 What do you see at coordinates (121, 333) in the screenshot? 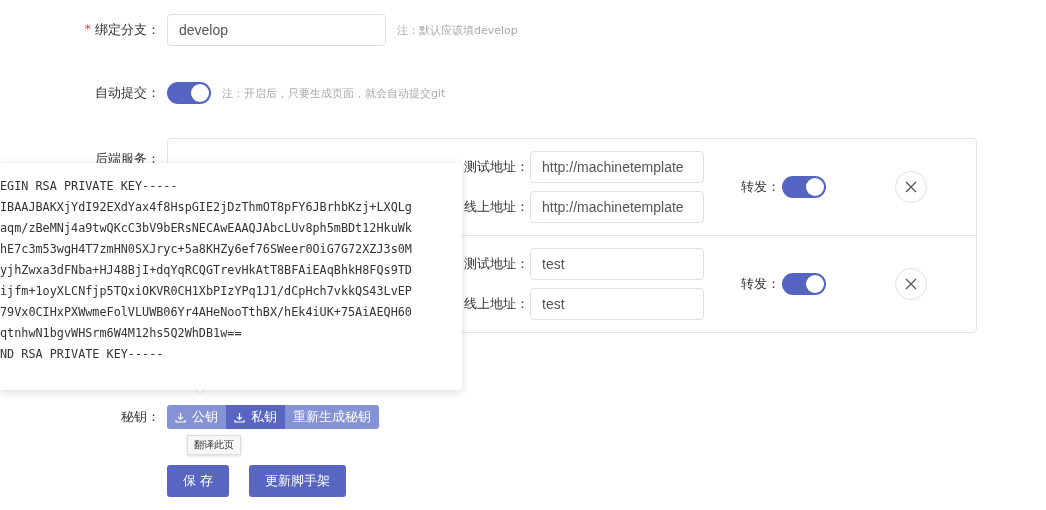
I see `key-text: qtnhwN1bgvWHSrm6W4M12hs5Q2WhDB1w==` at bounding box center [121, 333].